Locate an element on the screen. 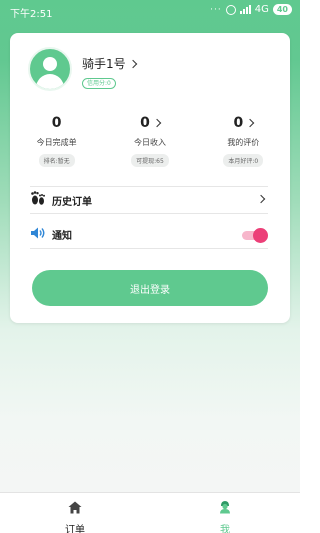  stat-label: 我的评价 is located at coordinates (243, 142).